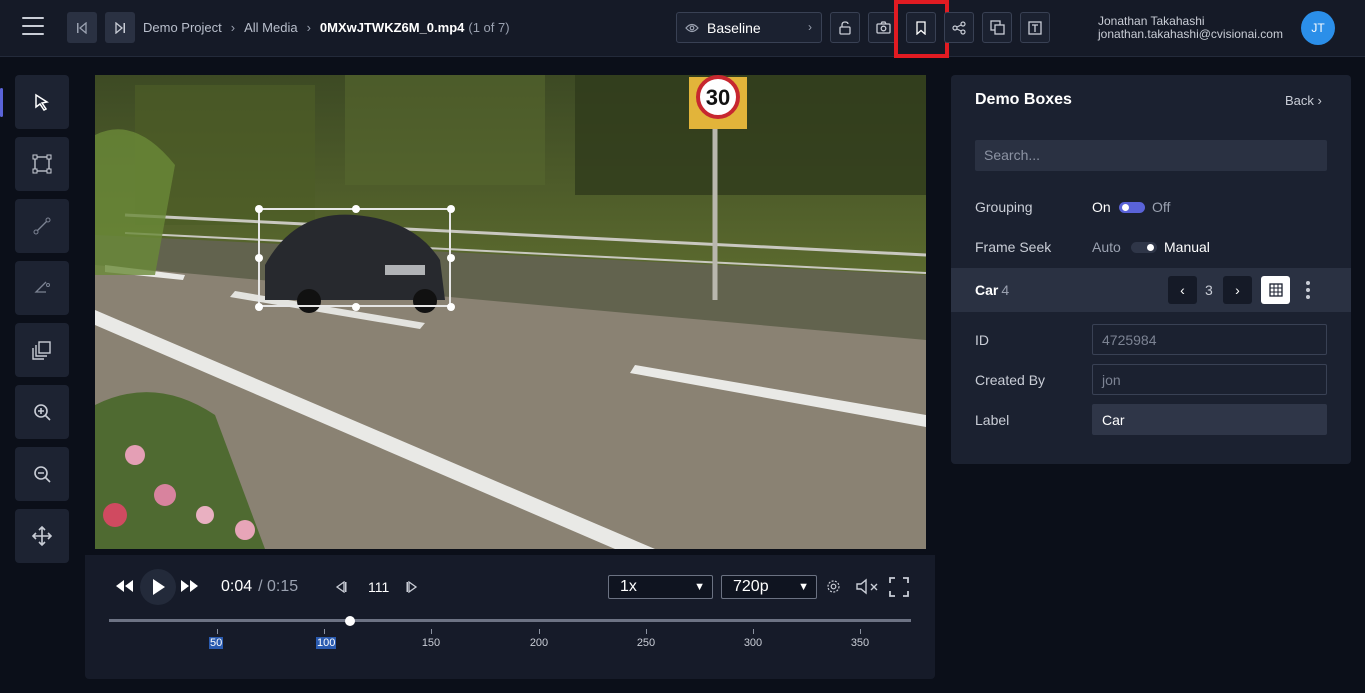 This screenshot has width=1365, height=693. I want to click on timeline-tick-label: 350, so click(860, 643).